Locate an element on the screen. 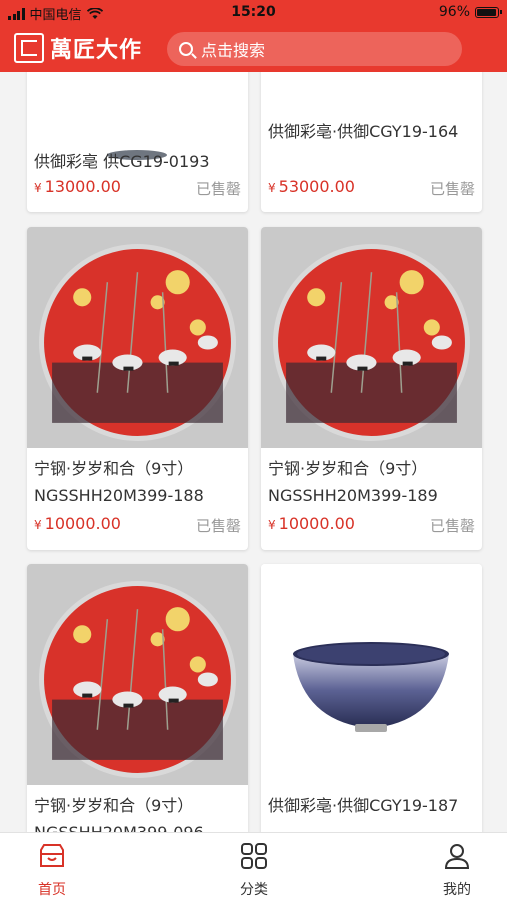 The width and height of the screenshot is (507, 900). status-right: 96% is located at coordinates (470, 12).